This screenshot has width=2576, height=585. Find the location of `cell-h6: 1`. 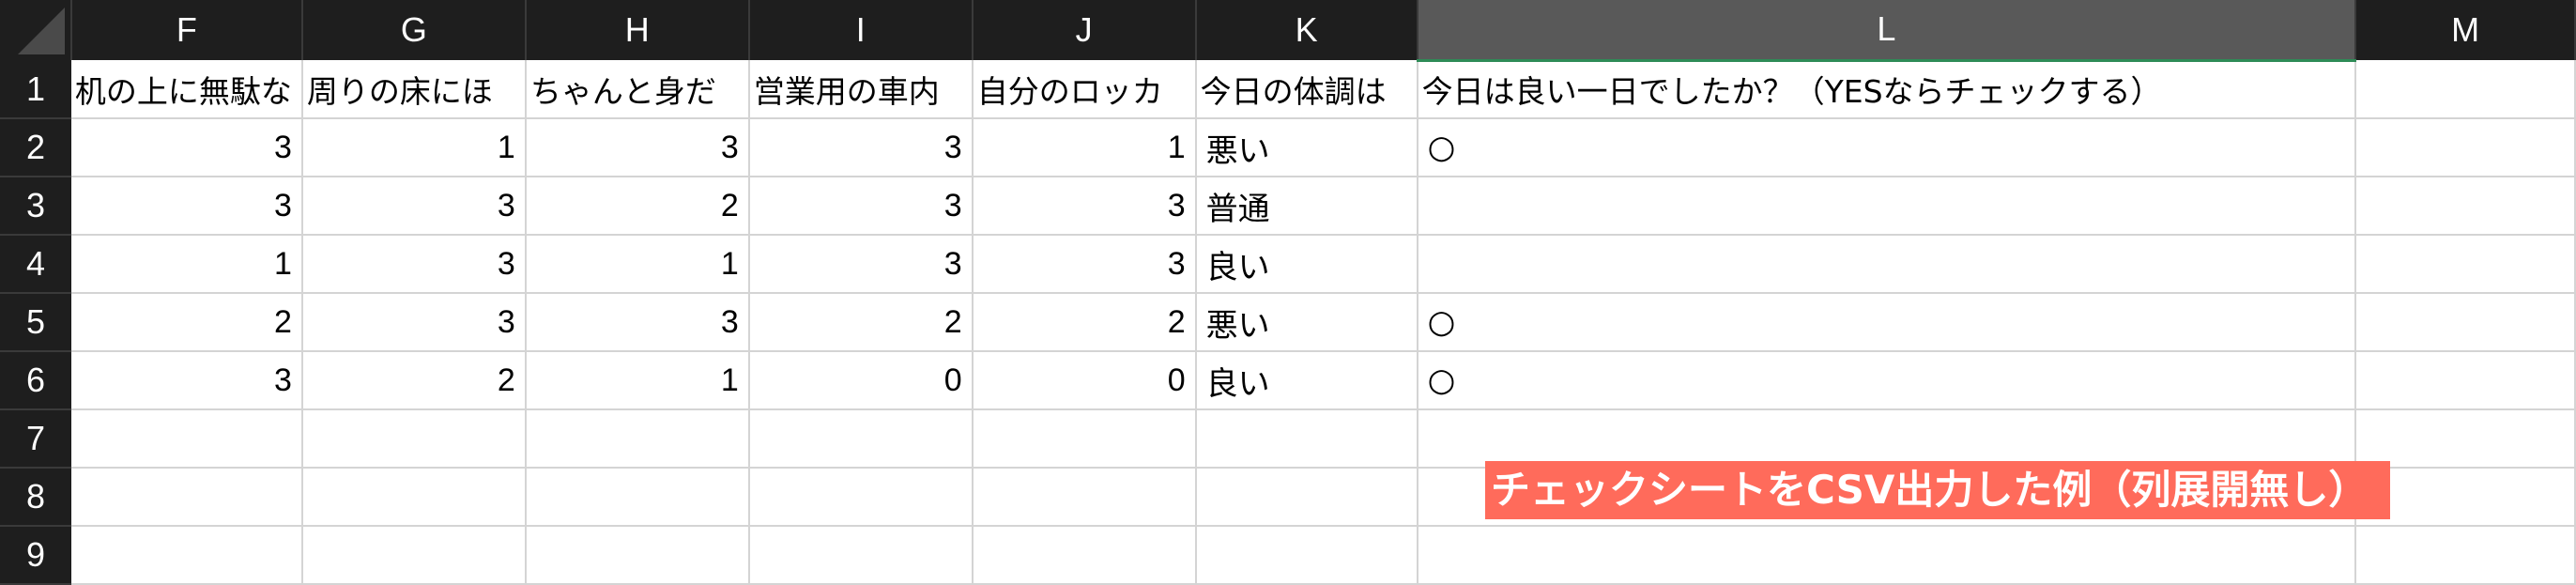

cell-h6: 1 is located at coordinates (637, 380).